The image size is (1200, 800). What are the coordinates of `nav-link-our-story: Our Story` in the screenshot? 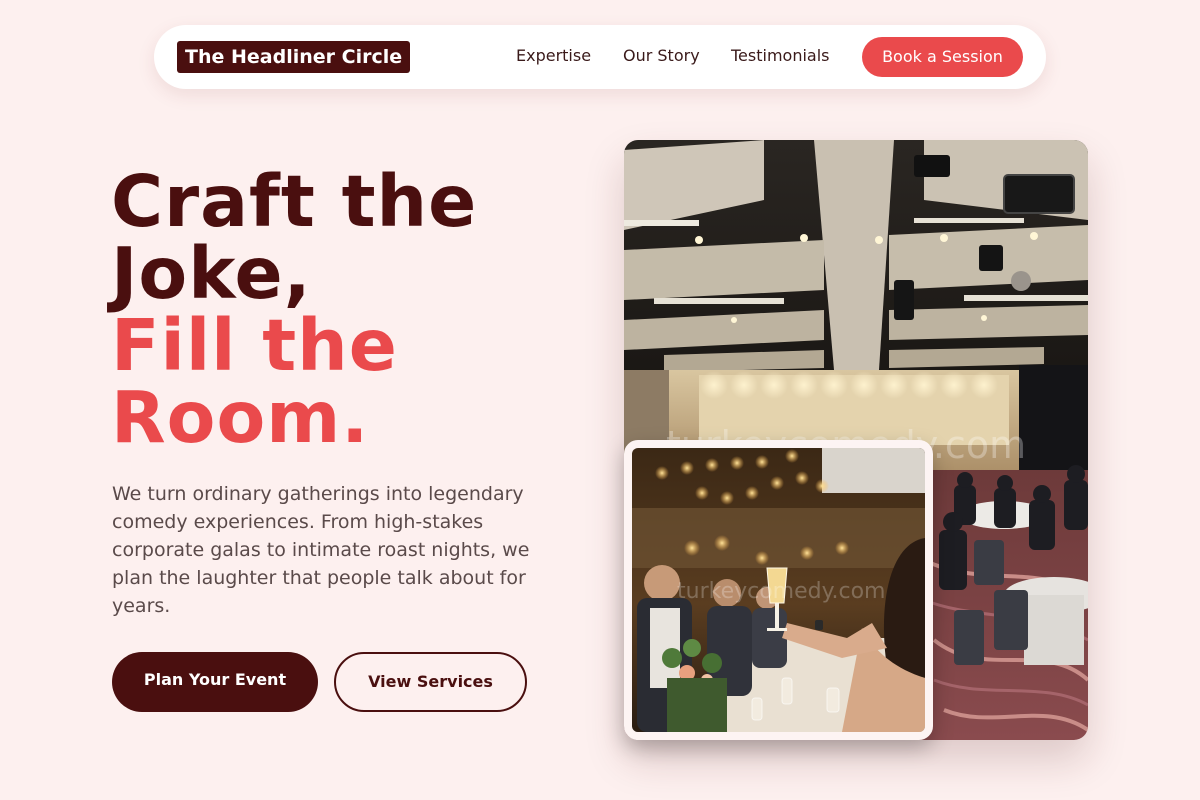 It's located at (661, 56).